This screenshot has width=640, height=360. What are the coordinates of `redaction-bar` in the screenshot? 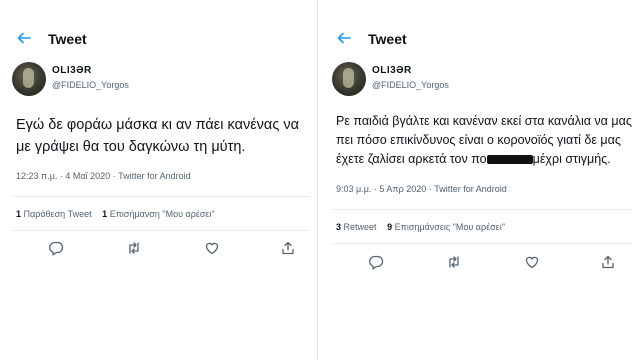 It's located at (509, 160).